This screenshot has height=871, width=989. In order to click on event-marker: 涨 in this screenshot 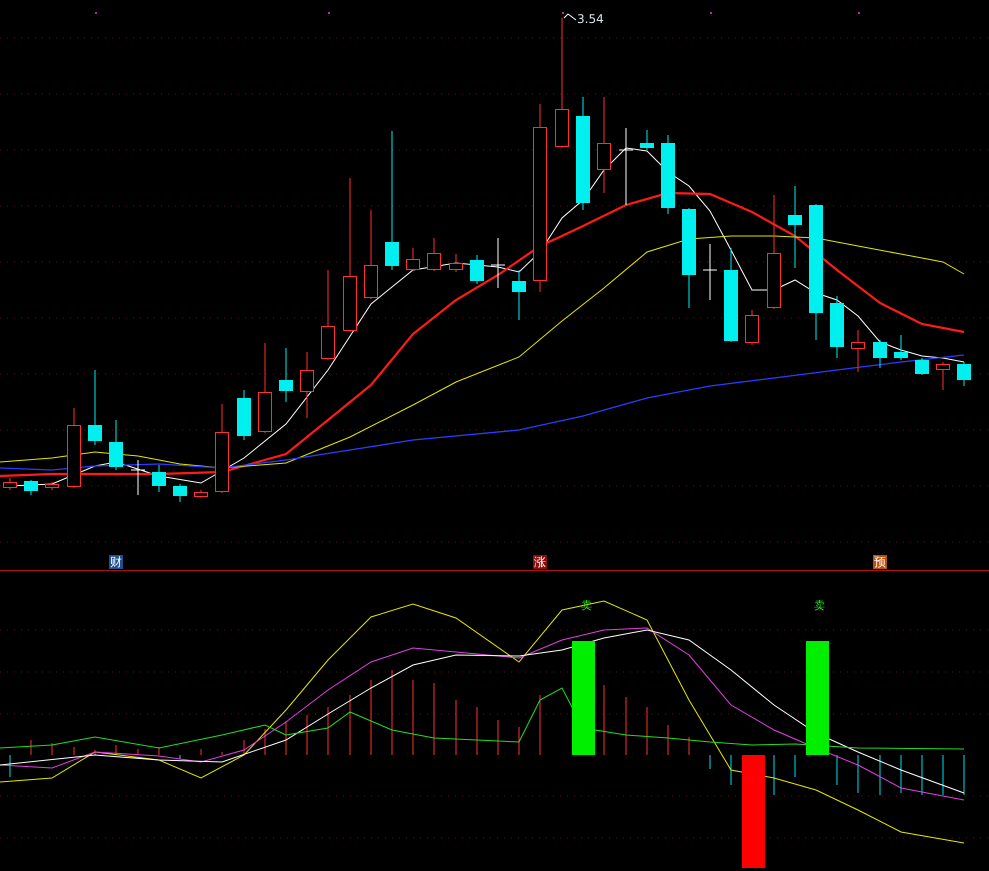, I will do `click(540, 562)`.